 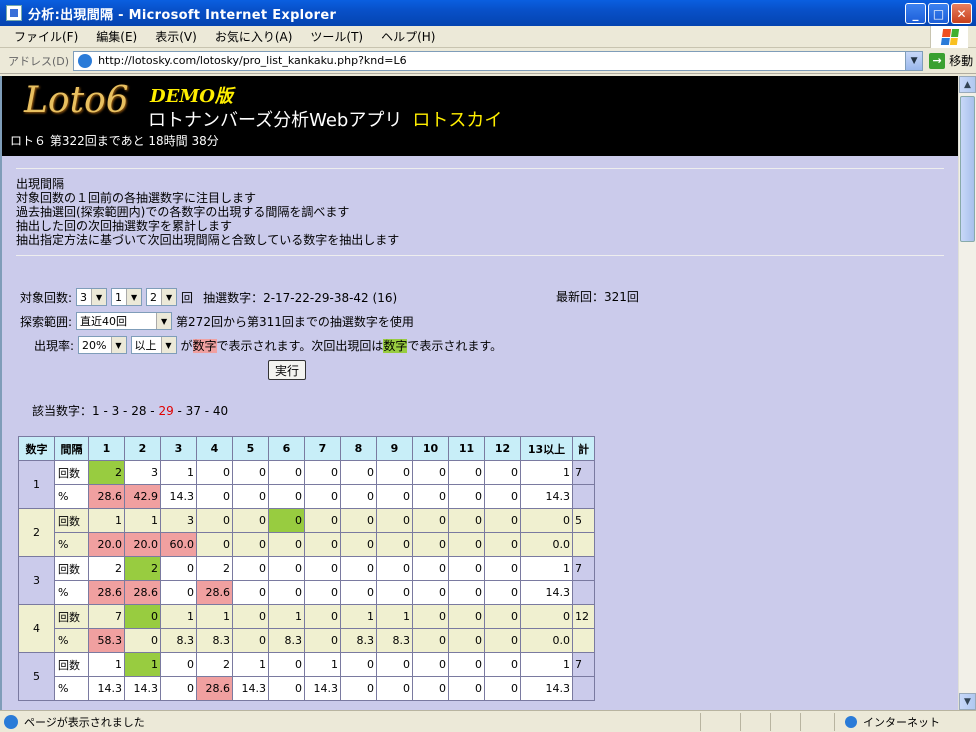 I want to click on matched-numbers: 該当数字：1 - 3 - 28 - 29 - 37 - 40, so click(x=130, y=411).